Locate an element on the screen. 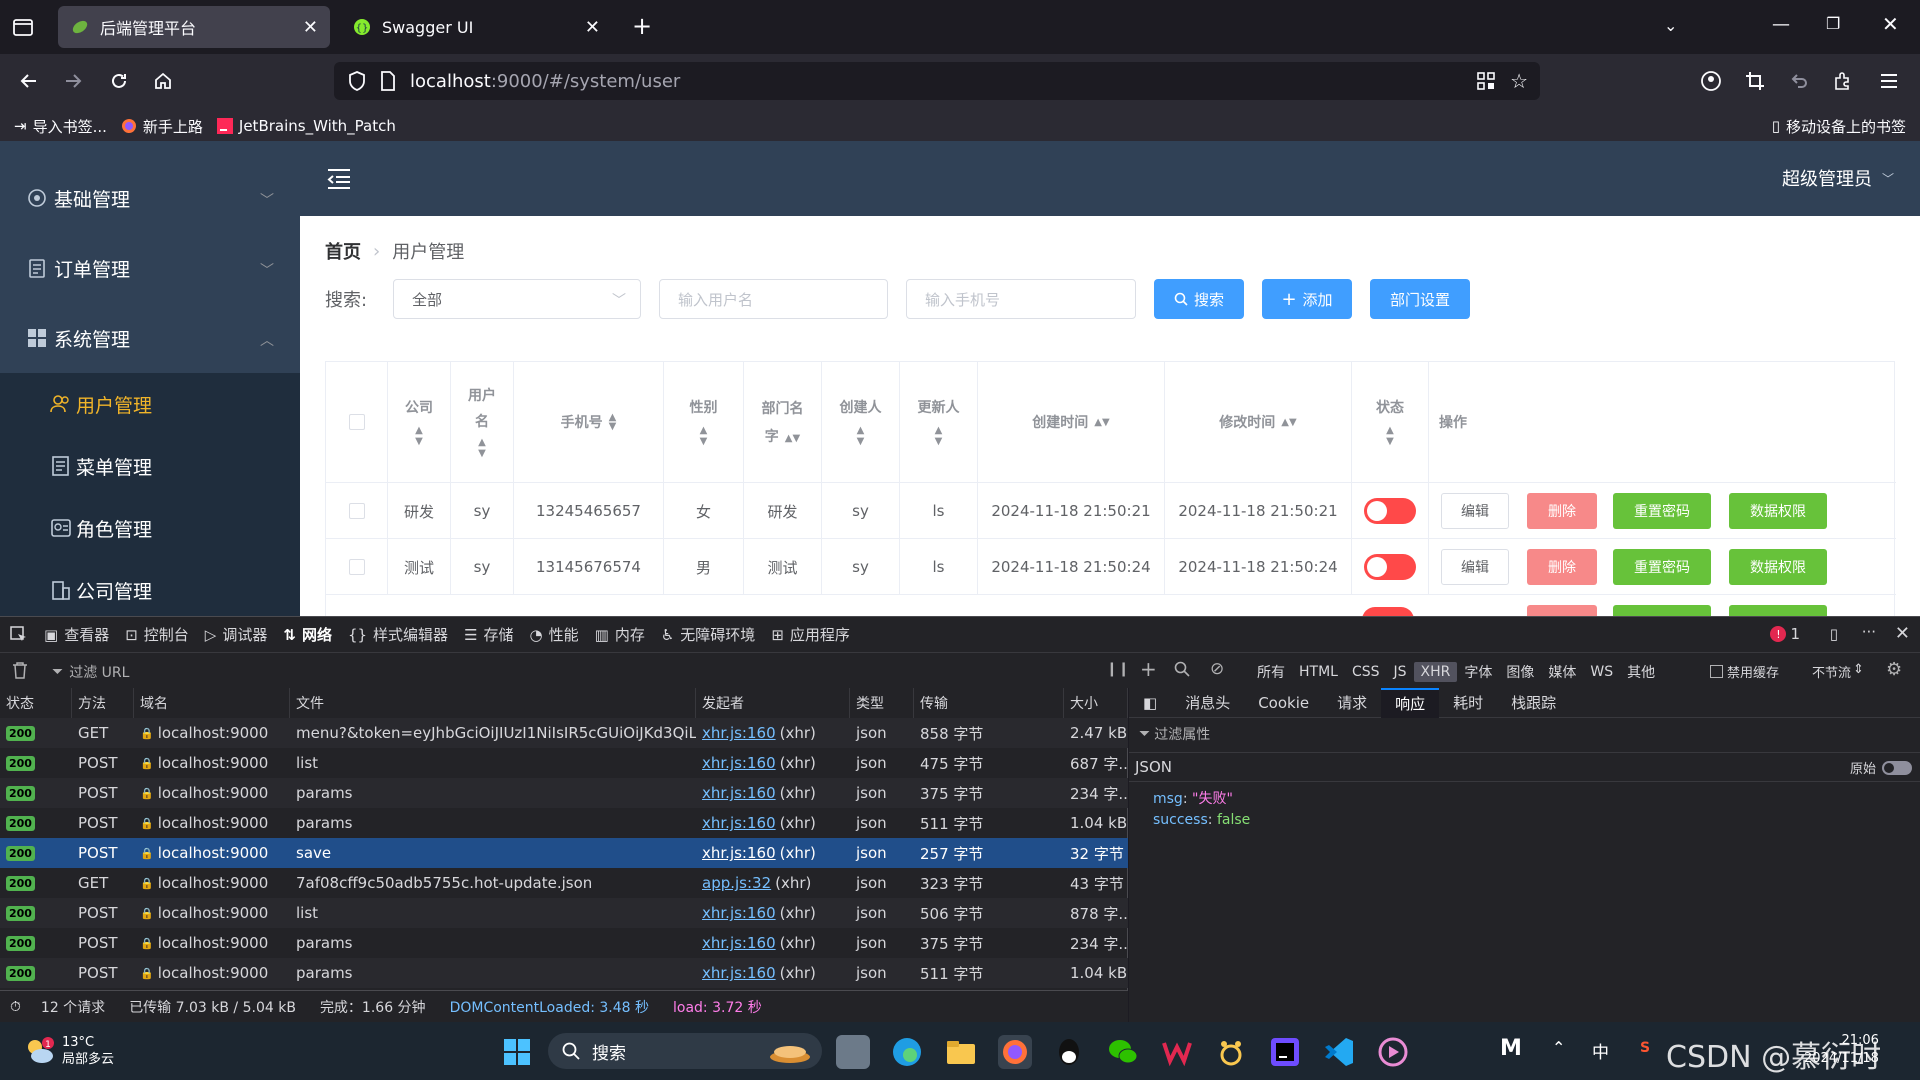 The height and width of the screenshot is (1080, 1920). bookmark-getting-started: 新手上路 is located at coordinates (162, 126).